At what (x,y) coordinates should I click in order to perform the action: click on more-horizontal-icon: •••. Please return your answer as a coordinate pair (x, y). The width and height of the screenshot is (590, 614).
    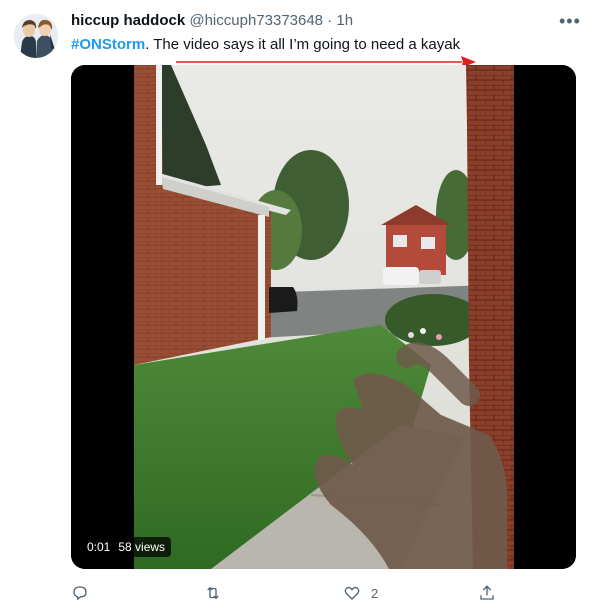
    Looking at the image, I should click on (570, 21).